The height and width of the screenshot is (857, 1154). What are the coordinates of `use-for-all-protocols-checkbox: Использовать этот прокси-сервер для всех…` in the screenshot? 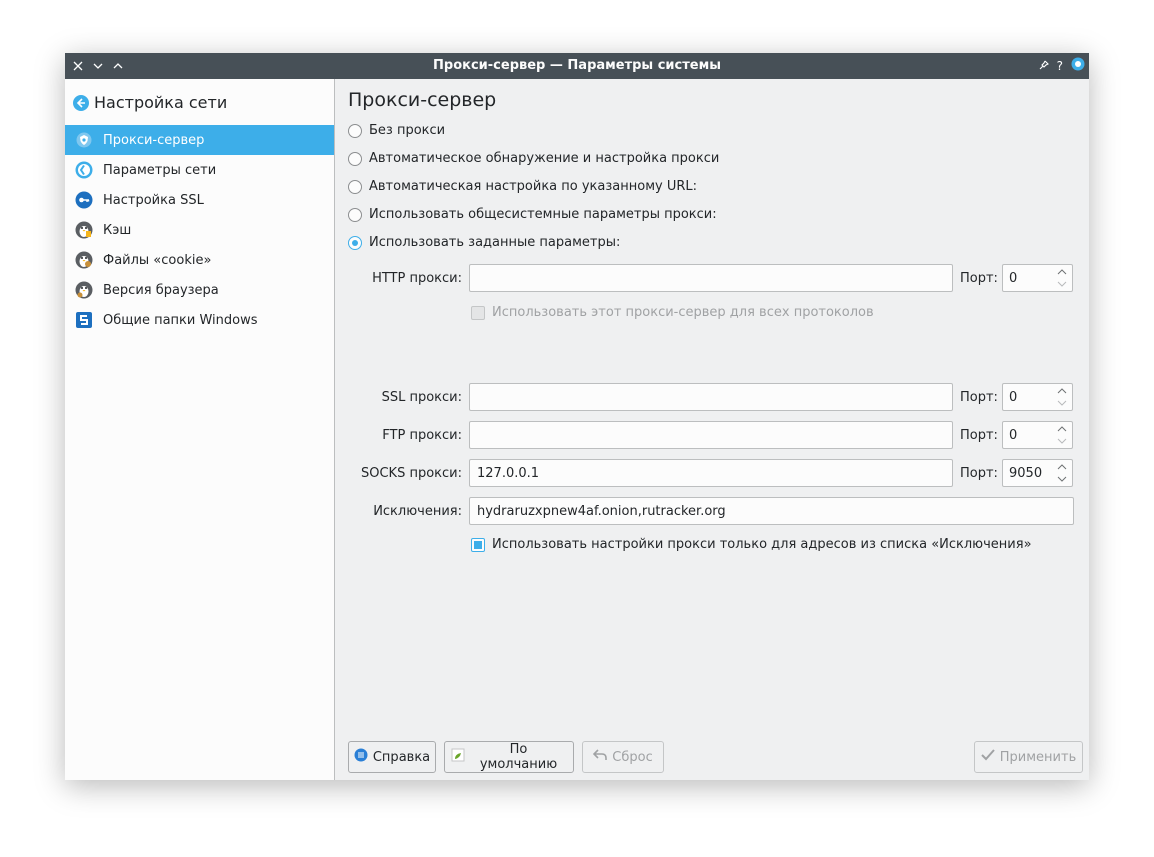 It's located at (672, 312).